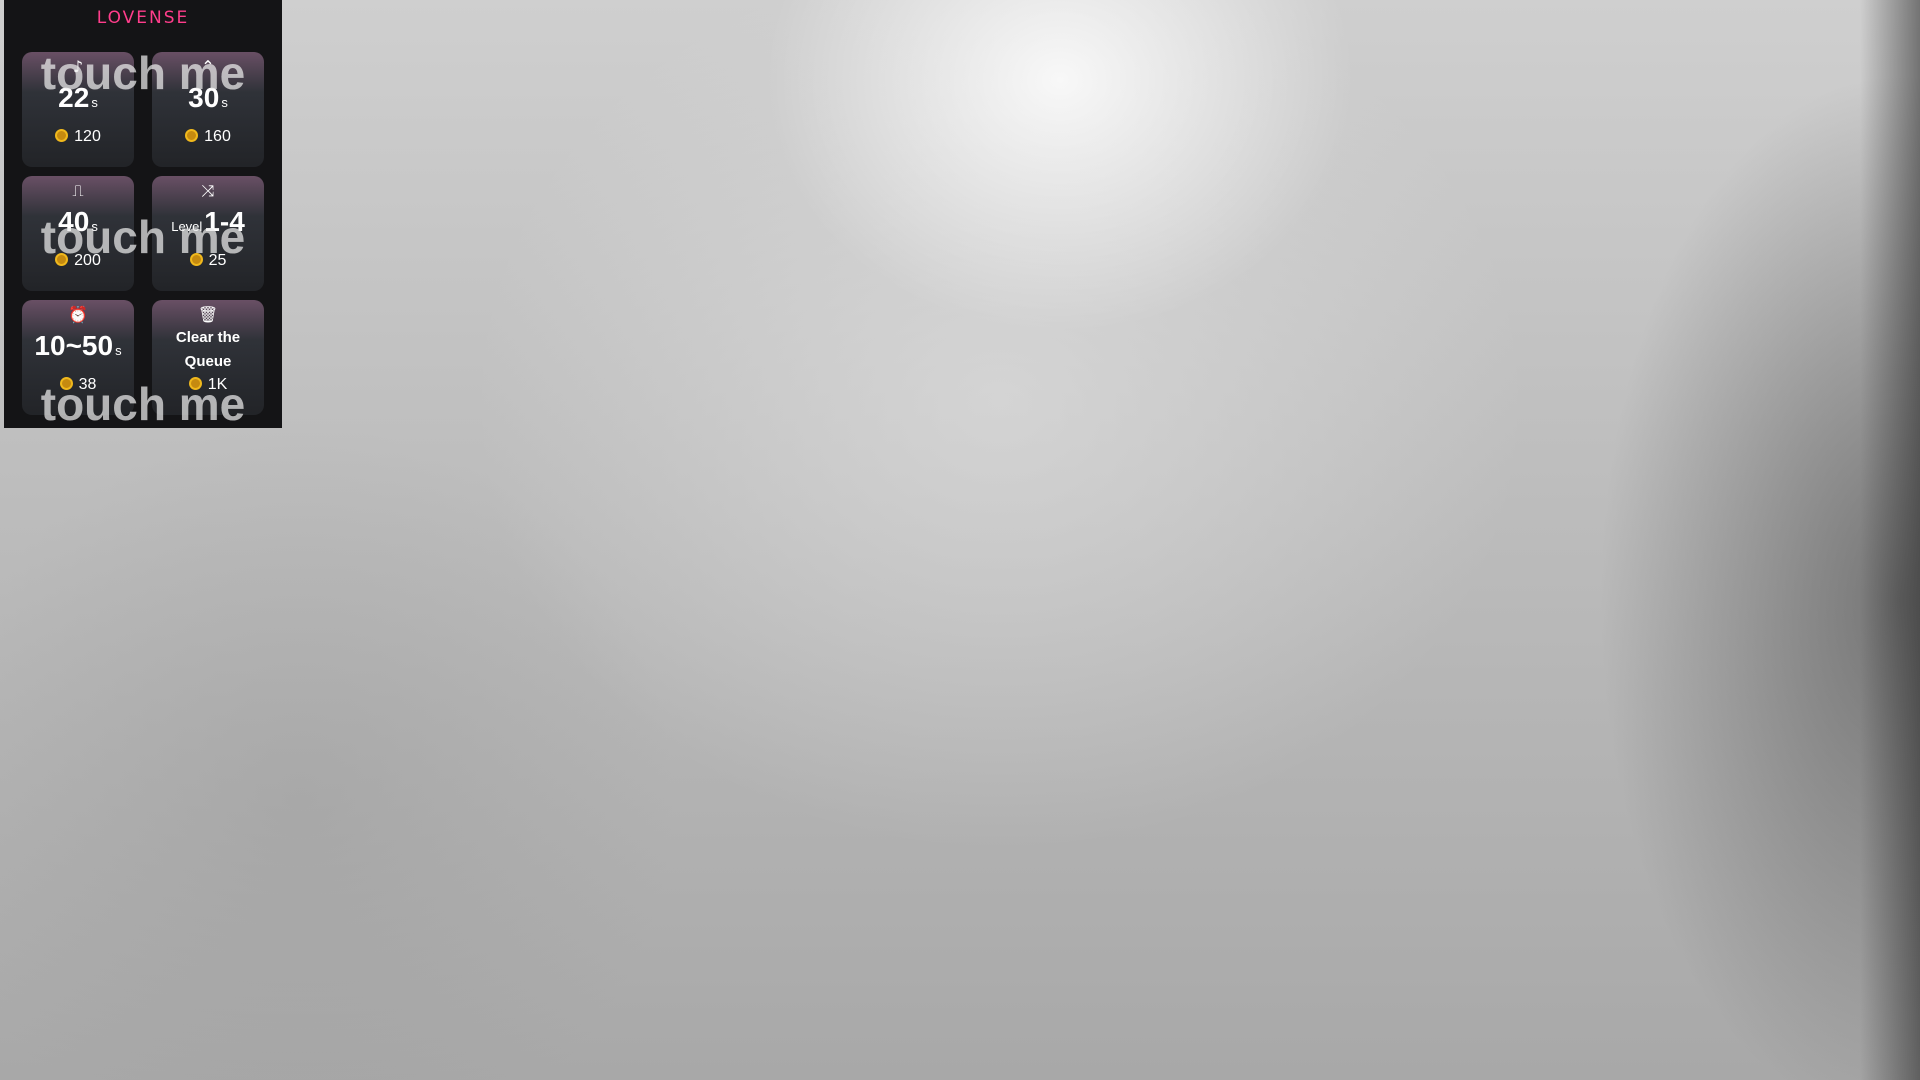  Describe the element at coordinates (208, 337) in the screenshot. I see `clear-queue-label-line1: Clear the` at that location.